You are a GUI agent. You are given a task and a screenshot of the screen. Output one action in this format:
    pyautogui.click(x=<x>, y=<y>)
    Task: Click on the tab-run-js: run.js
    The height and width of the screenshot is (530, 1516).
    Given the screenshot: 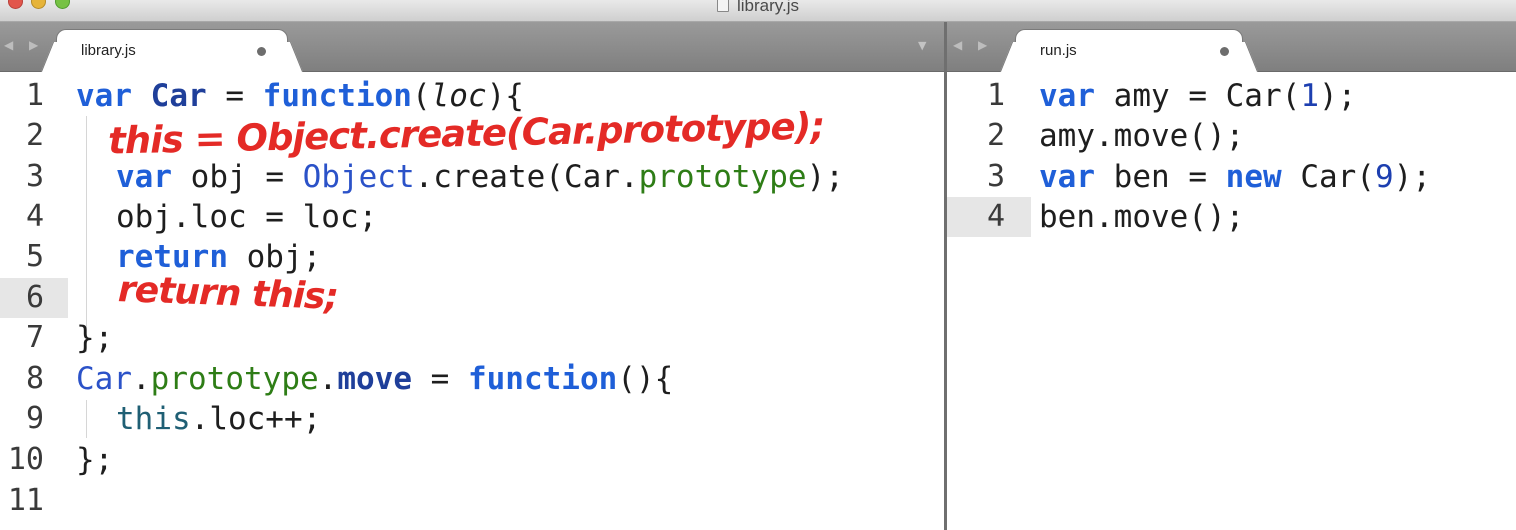 What is the action you would take?
    pyautogui.click(x=1129, y=50)
    